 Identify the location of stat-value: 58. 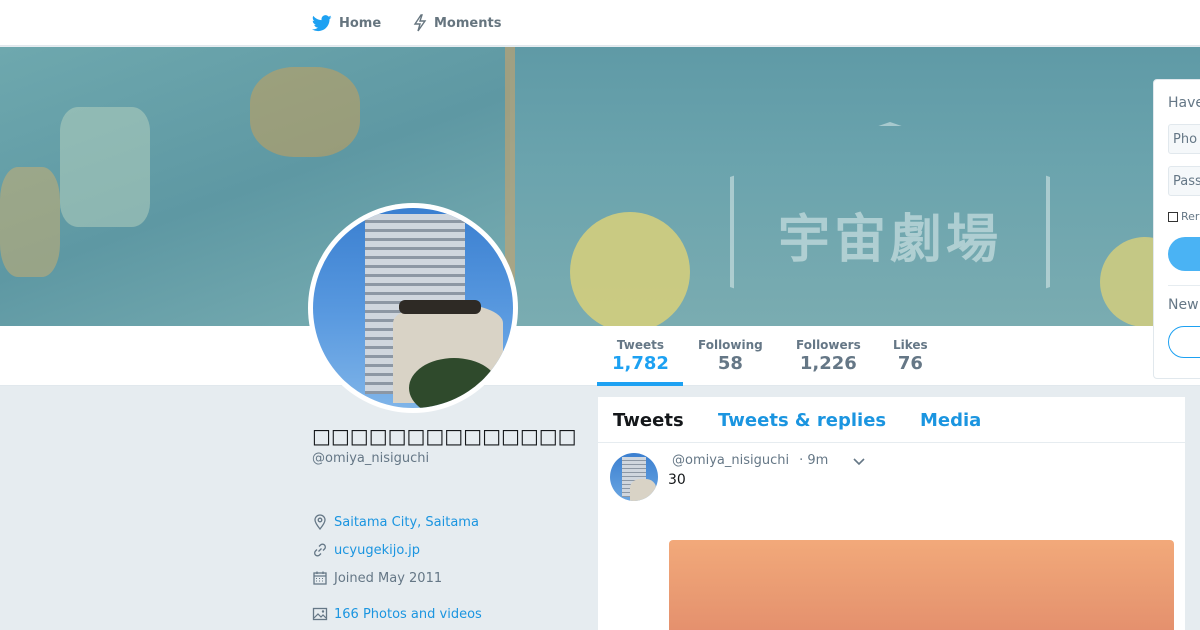
(730, 363).